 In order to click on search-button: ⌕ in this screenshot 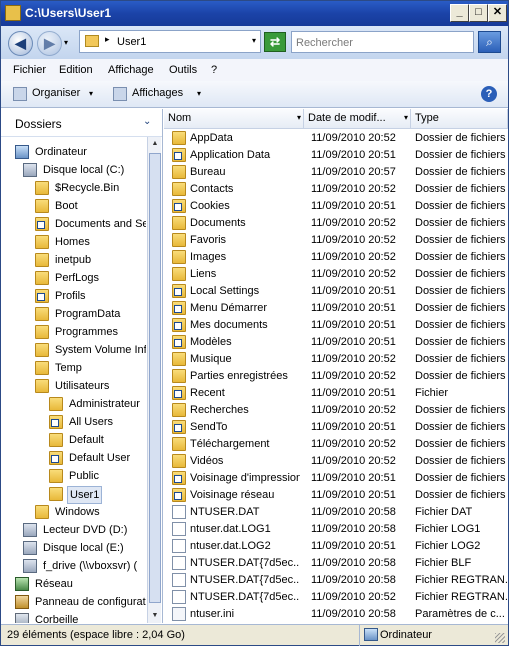, I will do `click(489, 42)`.